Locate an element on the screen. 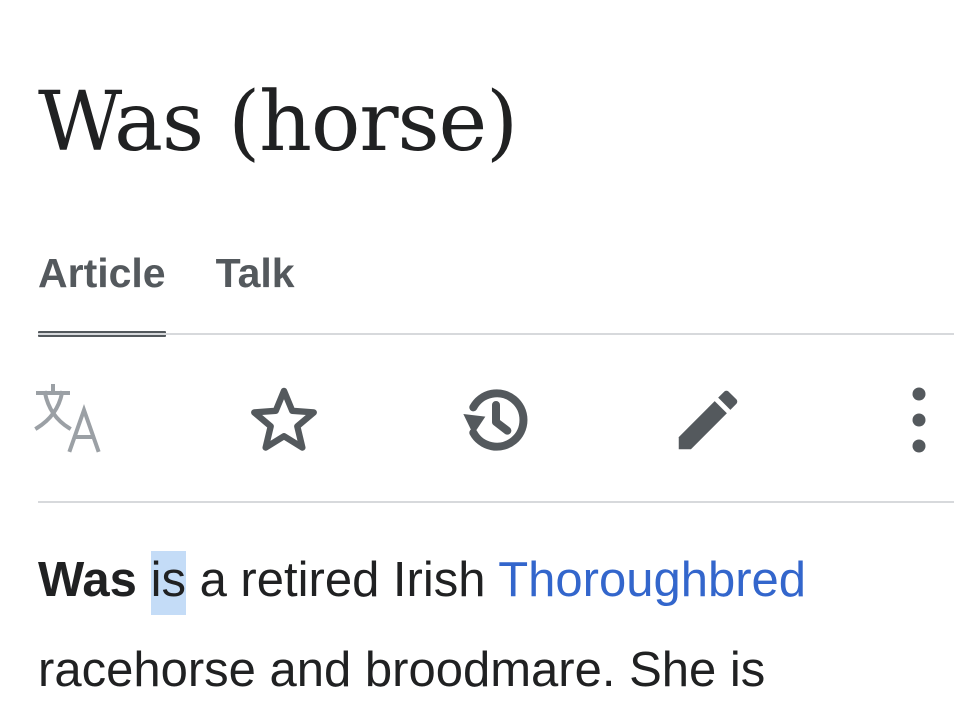  bold-term: Was is located at coordinates (87, 580).